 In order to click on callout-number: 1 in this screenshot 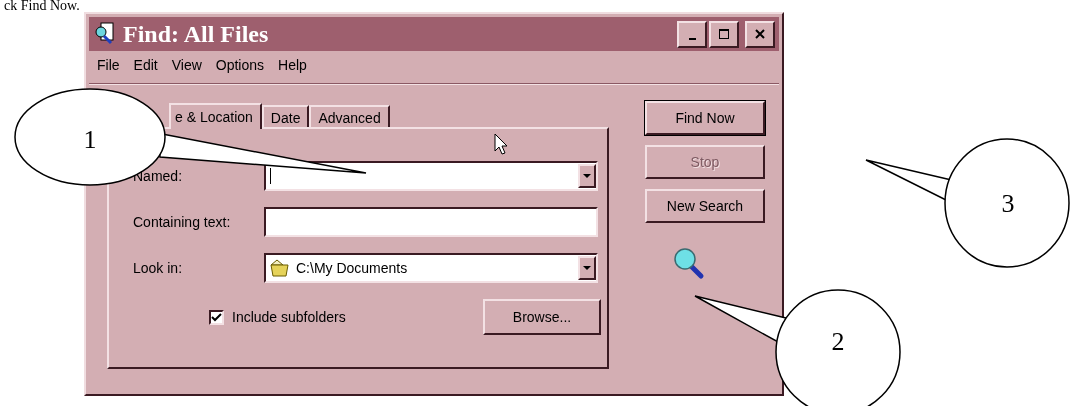, I will do `click(90, 139)`.